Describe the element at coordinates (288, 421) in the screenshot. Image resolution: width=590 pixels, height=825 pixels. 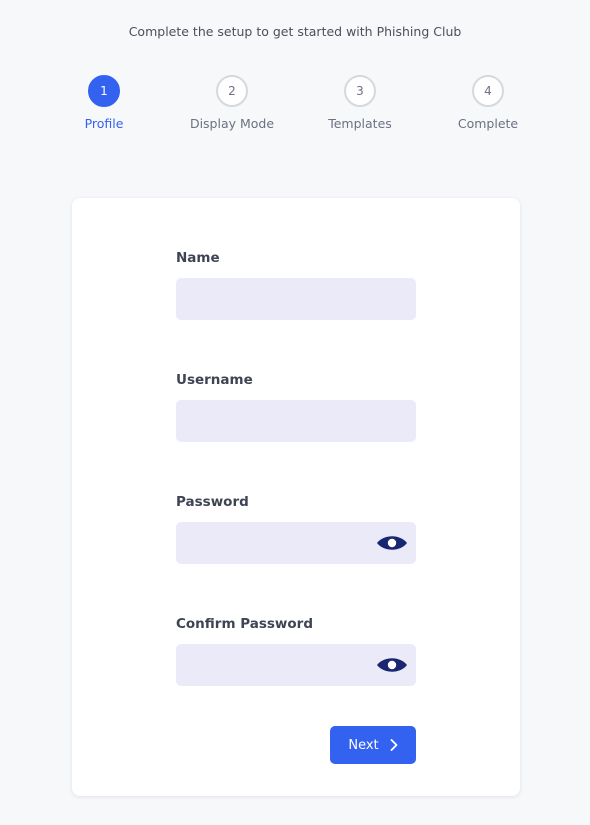
I see `username-input` at that location.